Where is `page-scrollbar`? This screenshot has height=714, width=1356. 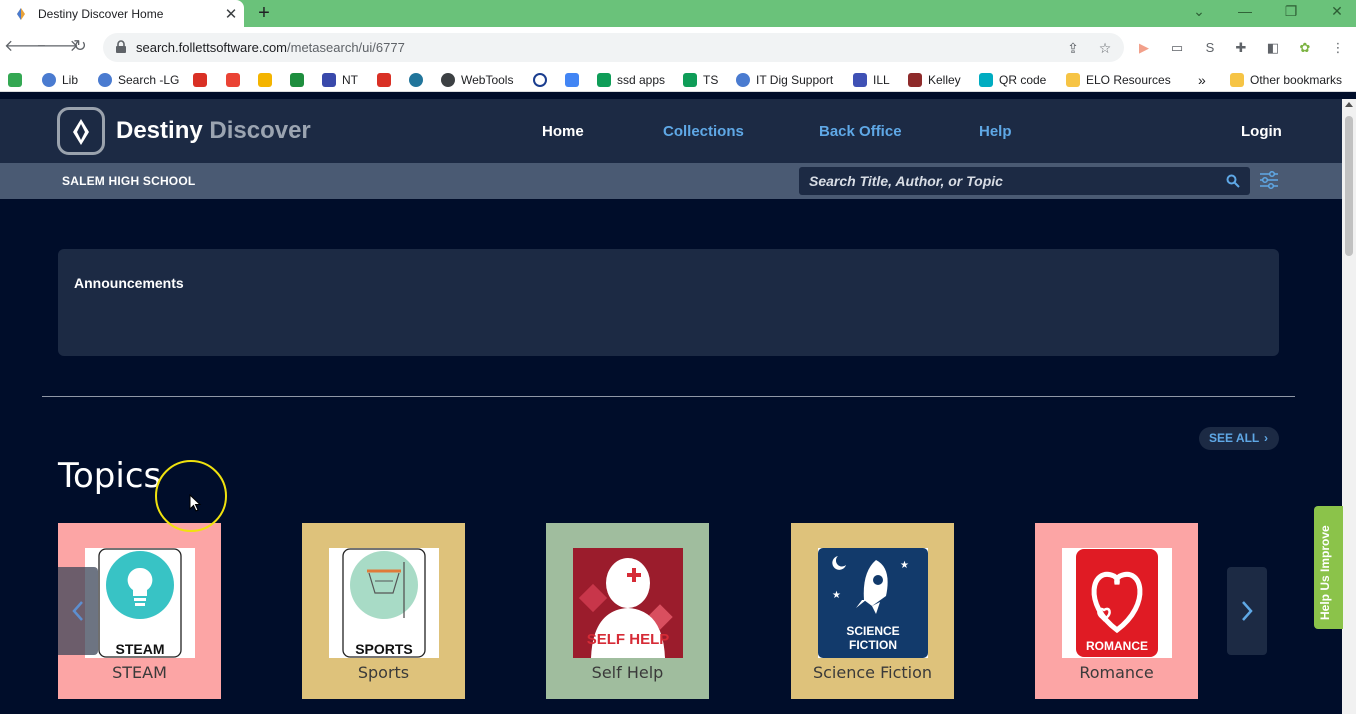
page-scrollbar is located at coordinates (1349, 406).